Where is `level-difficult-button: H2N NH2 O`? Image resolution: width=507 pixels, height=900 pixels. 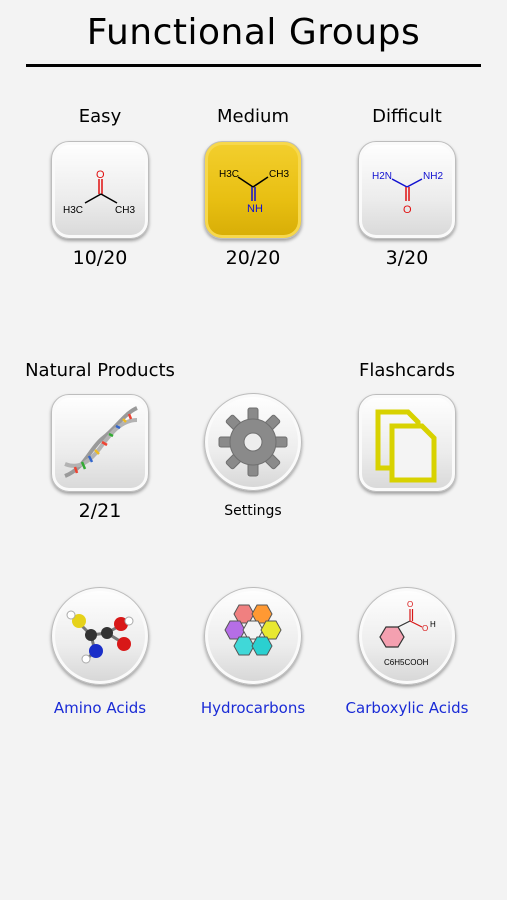
level-difficult-button: H2N NH2 O is located at coordinates (407, 190).